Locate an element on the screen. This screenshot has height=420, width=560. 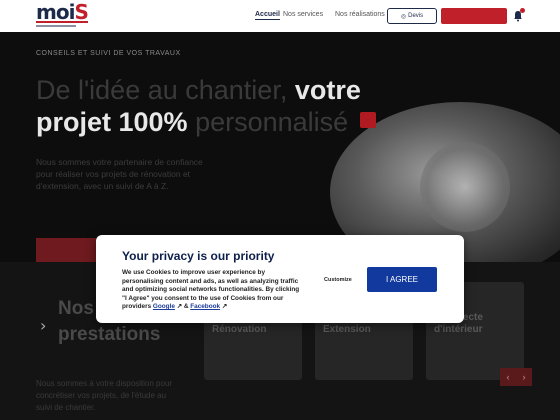
logo-stripe is located at coordinates (62, 22).